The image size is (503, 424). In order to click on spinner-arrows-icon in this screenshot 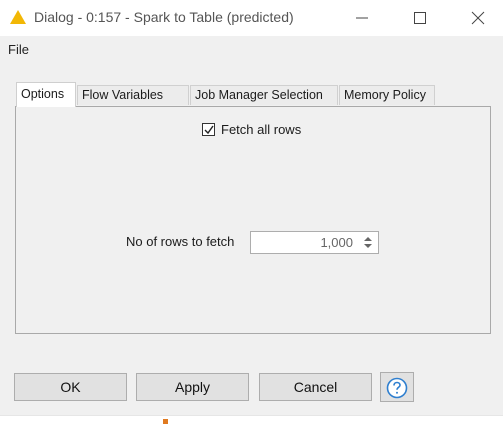, I will do `click(368, 242)`.